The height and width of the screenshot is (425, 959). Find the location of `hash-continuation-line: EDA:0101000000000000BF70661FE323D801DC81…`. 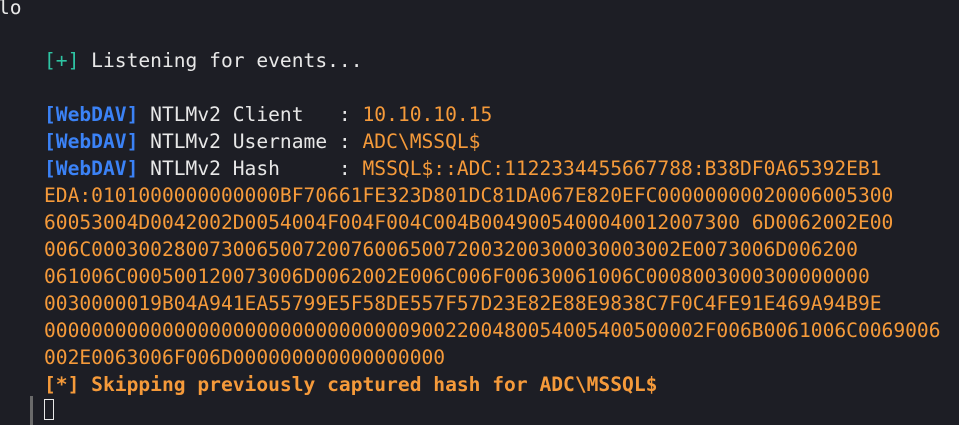

hash-continuation-line: EDA:0101000000000000BF70661FE323D801DC81… is located at coordinates (469, 195).